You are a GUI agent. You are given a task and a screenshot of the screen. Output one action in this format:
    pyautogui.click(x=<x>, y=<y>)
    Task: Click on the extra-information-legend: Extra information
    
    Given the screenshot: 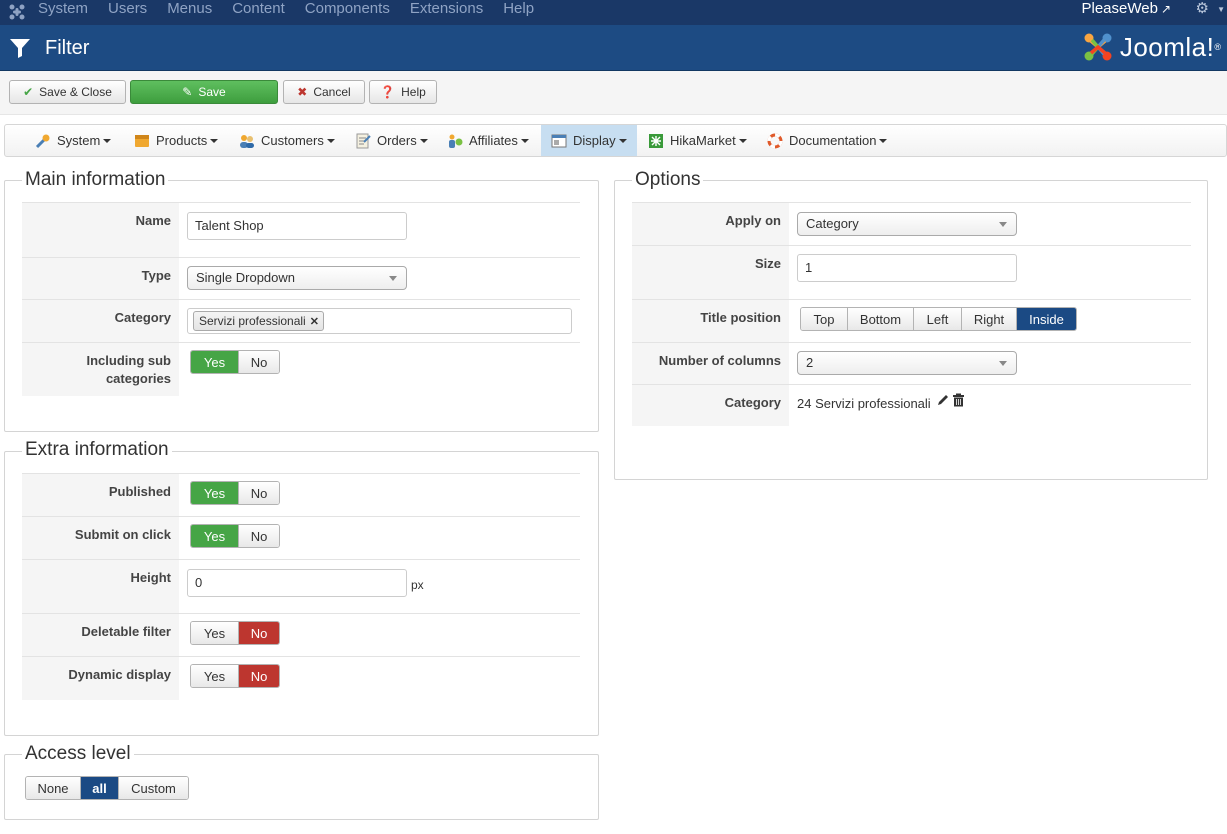 What is the action you would take?
    pyautogui.click(x=97, y=450)
    